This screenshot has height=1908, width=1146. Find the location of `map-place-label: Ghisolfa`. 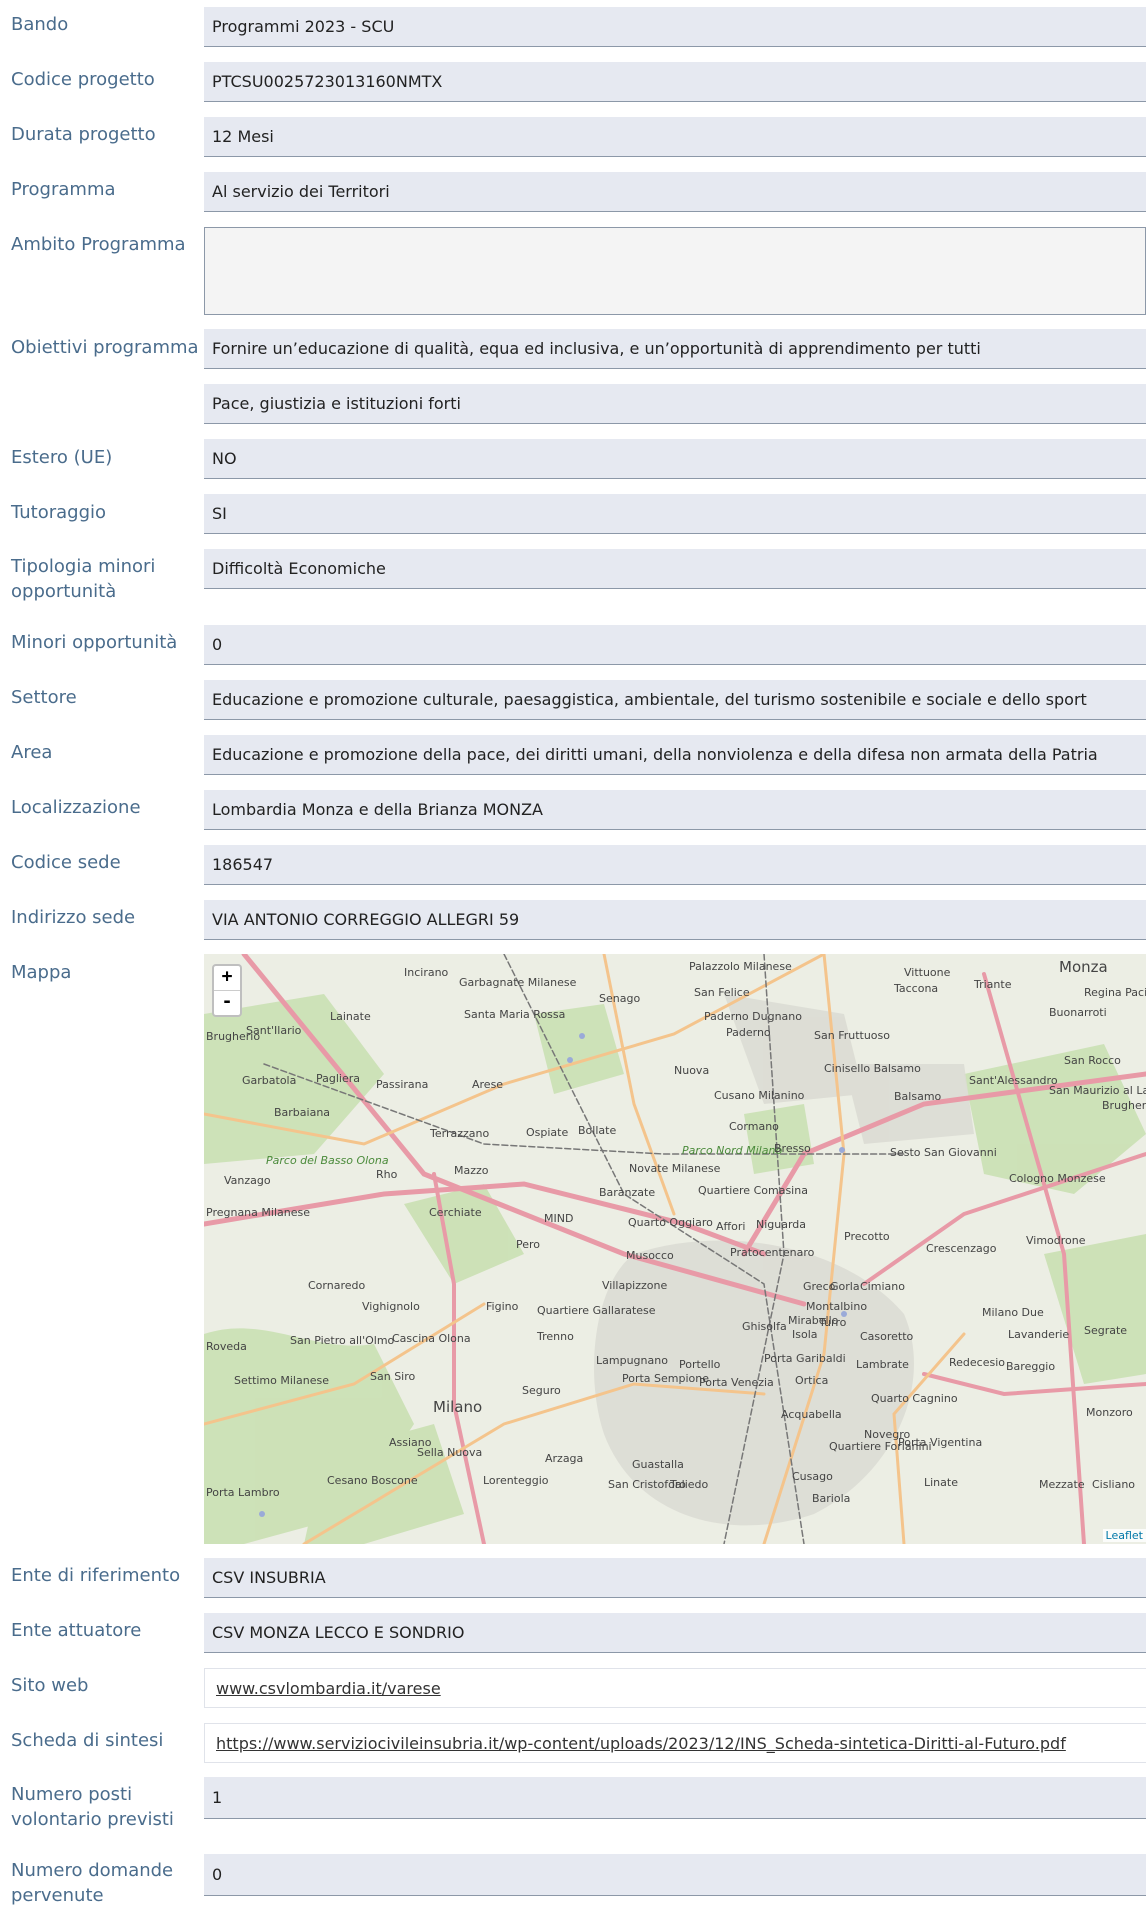

map-place-label: Ghisolfa is located at coordinates (764, 1326).